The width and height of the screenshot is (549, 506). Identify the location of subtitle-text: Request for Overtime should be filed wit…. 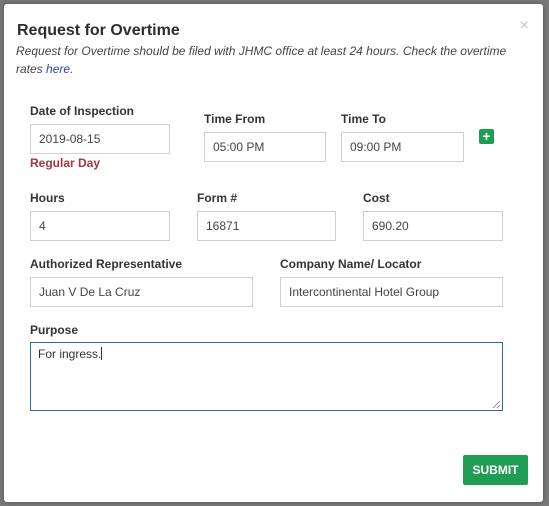
(261, 60).